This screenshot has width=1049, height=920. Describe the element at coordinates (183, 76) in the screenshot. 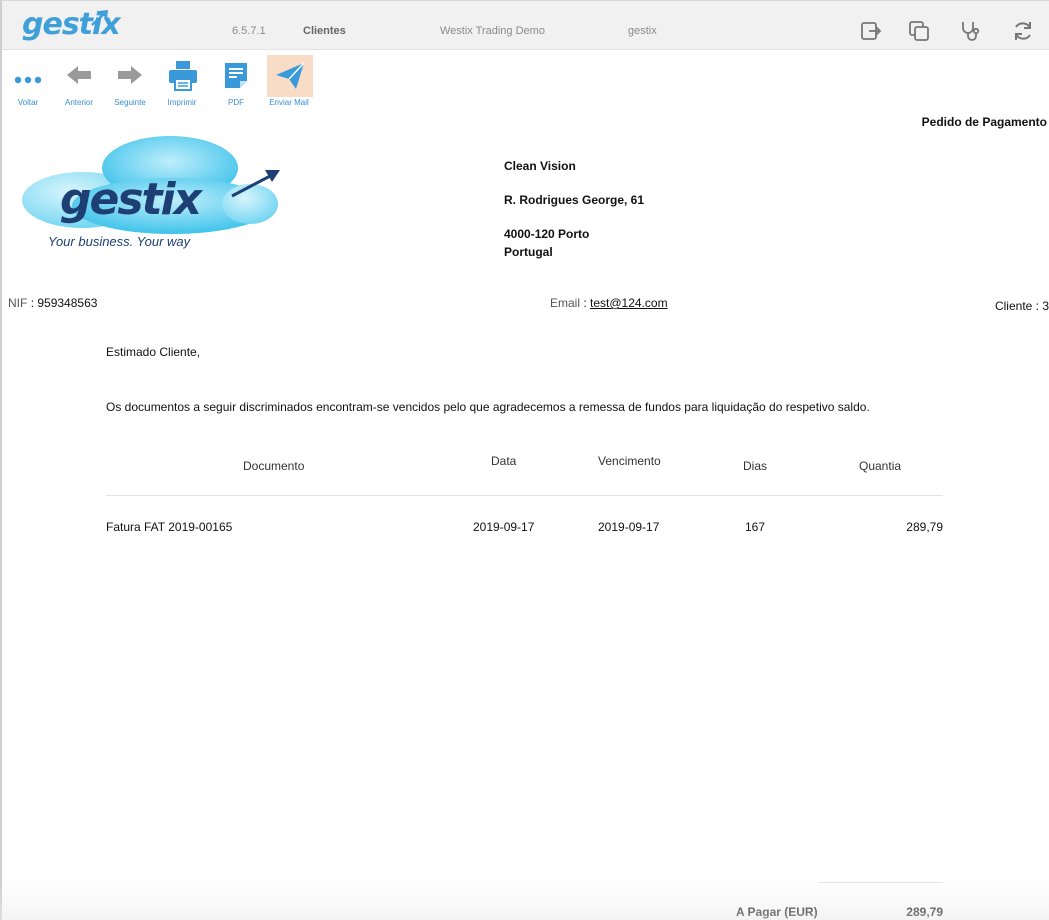

I see `printer-icon` at that location.